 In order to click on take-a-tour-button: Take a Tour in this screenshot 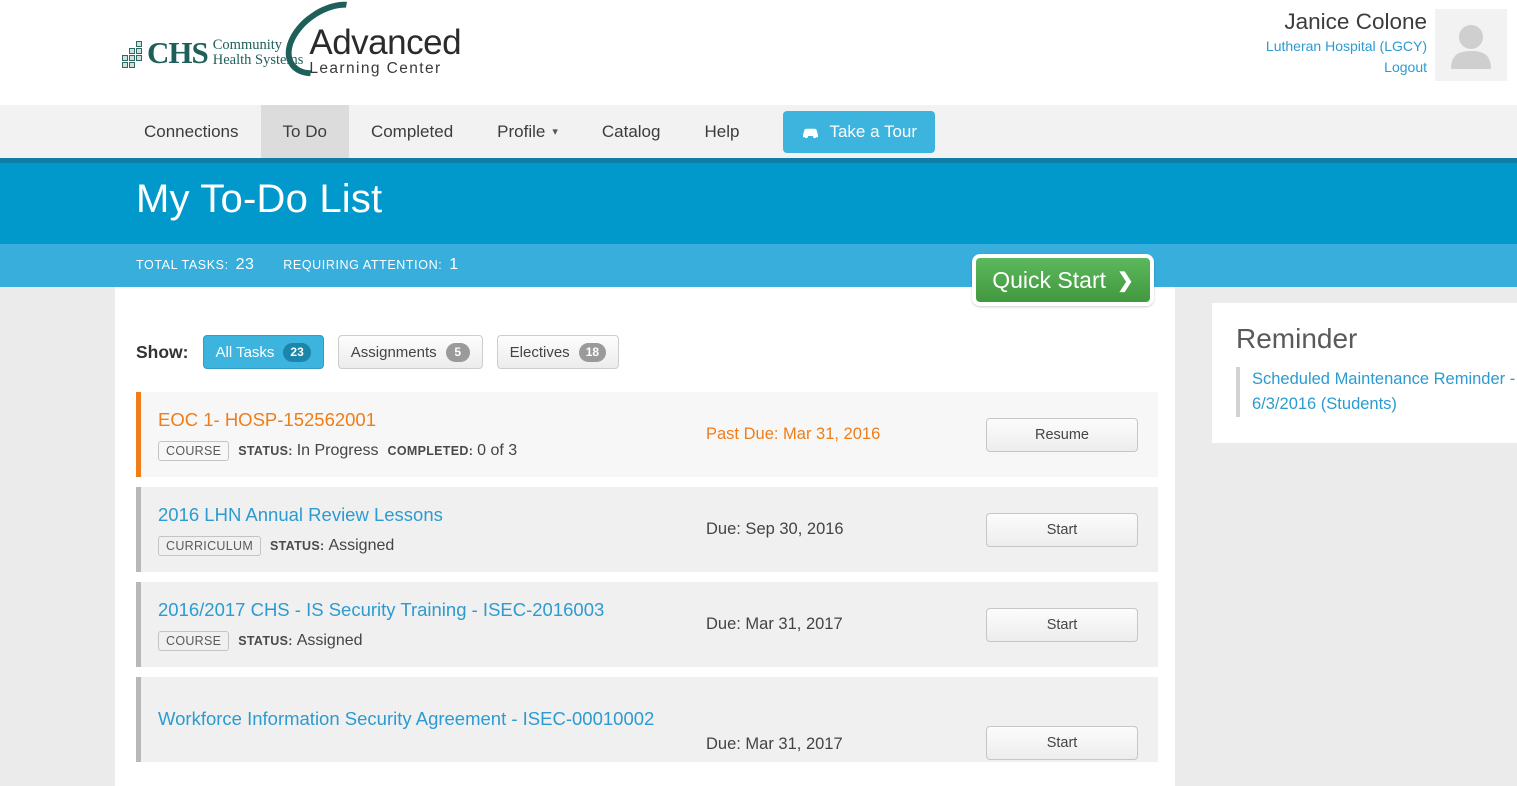, I will do `click(859, 131)`.